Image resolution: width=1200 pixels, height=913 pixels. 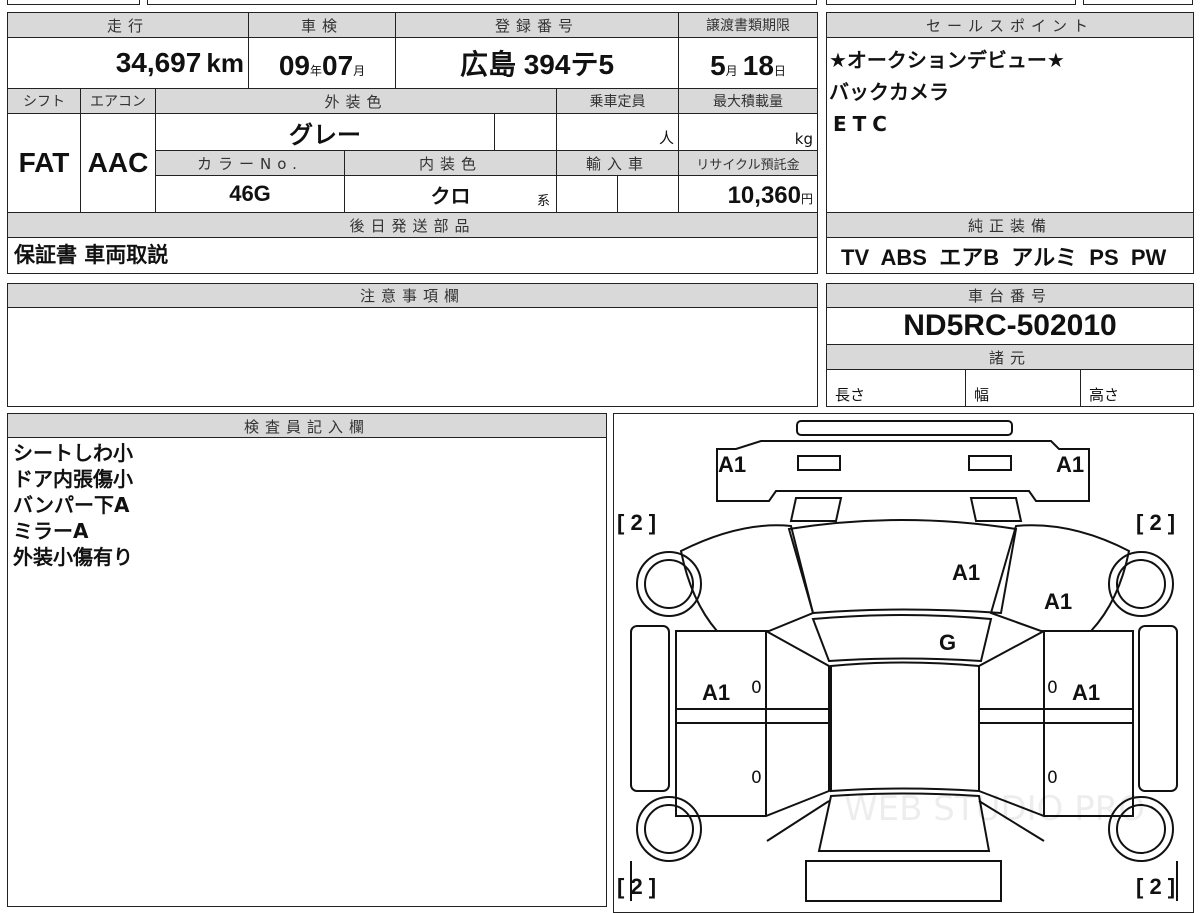 What do you see at coordinates (1010, 255) in the screenshot?
I see `equipment-value: TV ABS エアB アルミ PS PW` at bounding box center [1010, 255].